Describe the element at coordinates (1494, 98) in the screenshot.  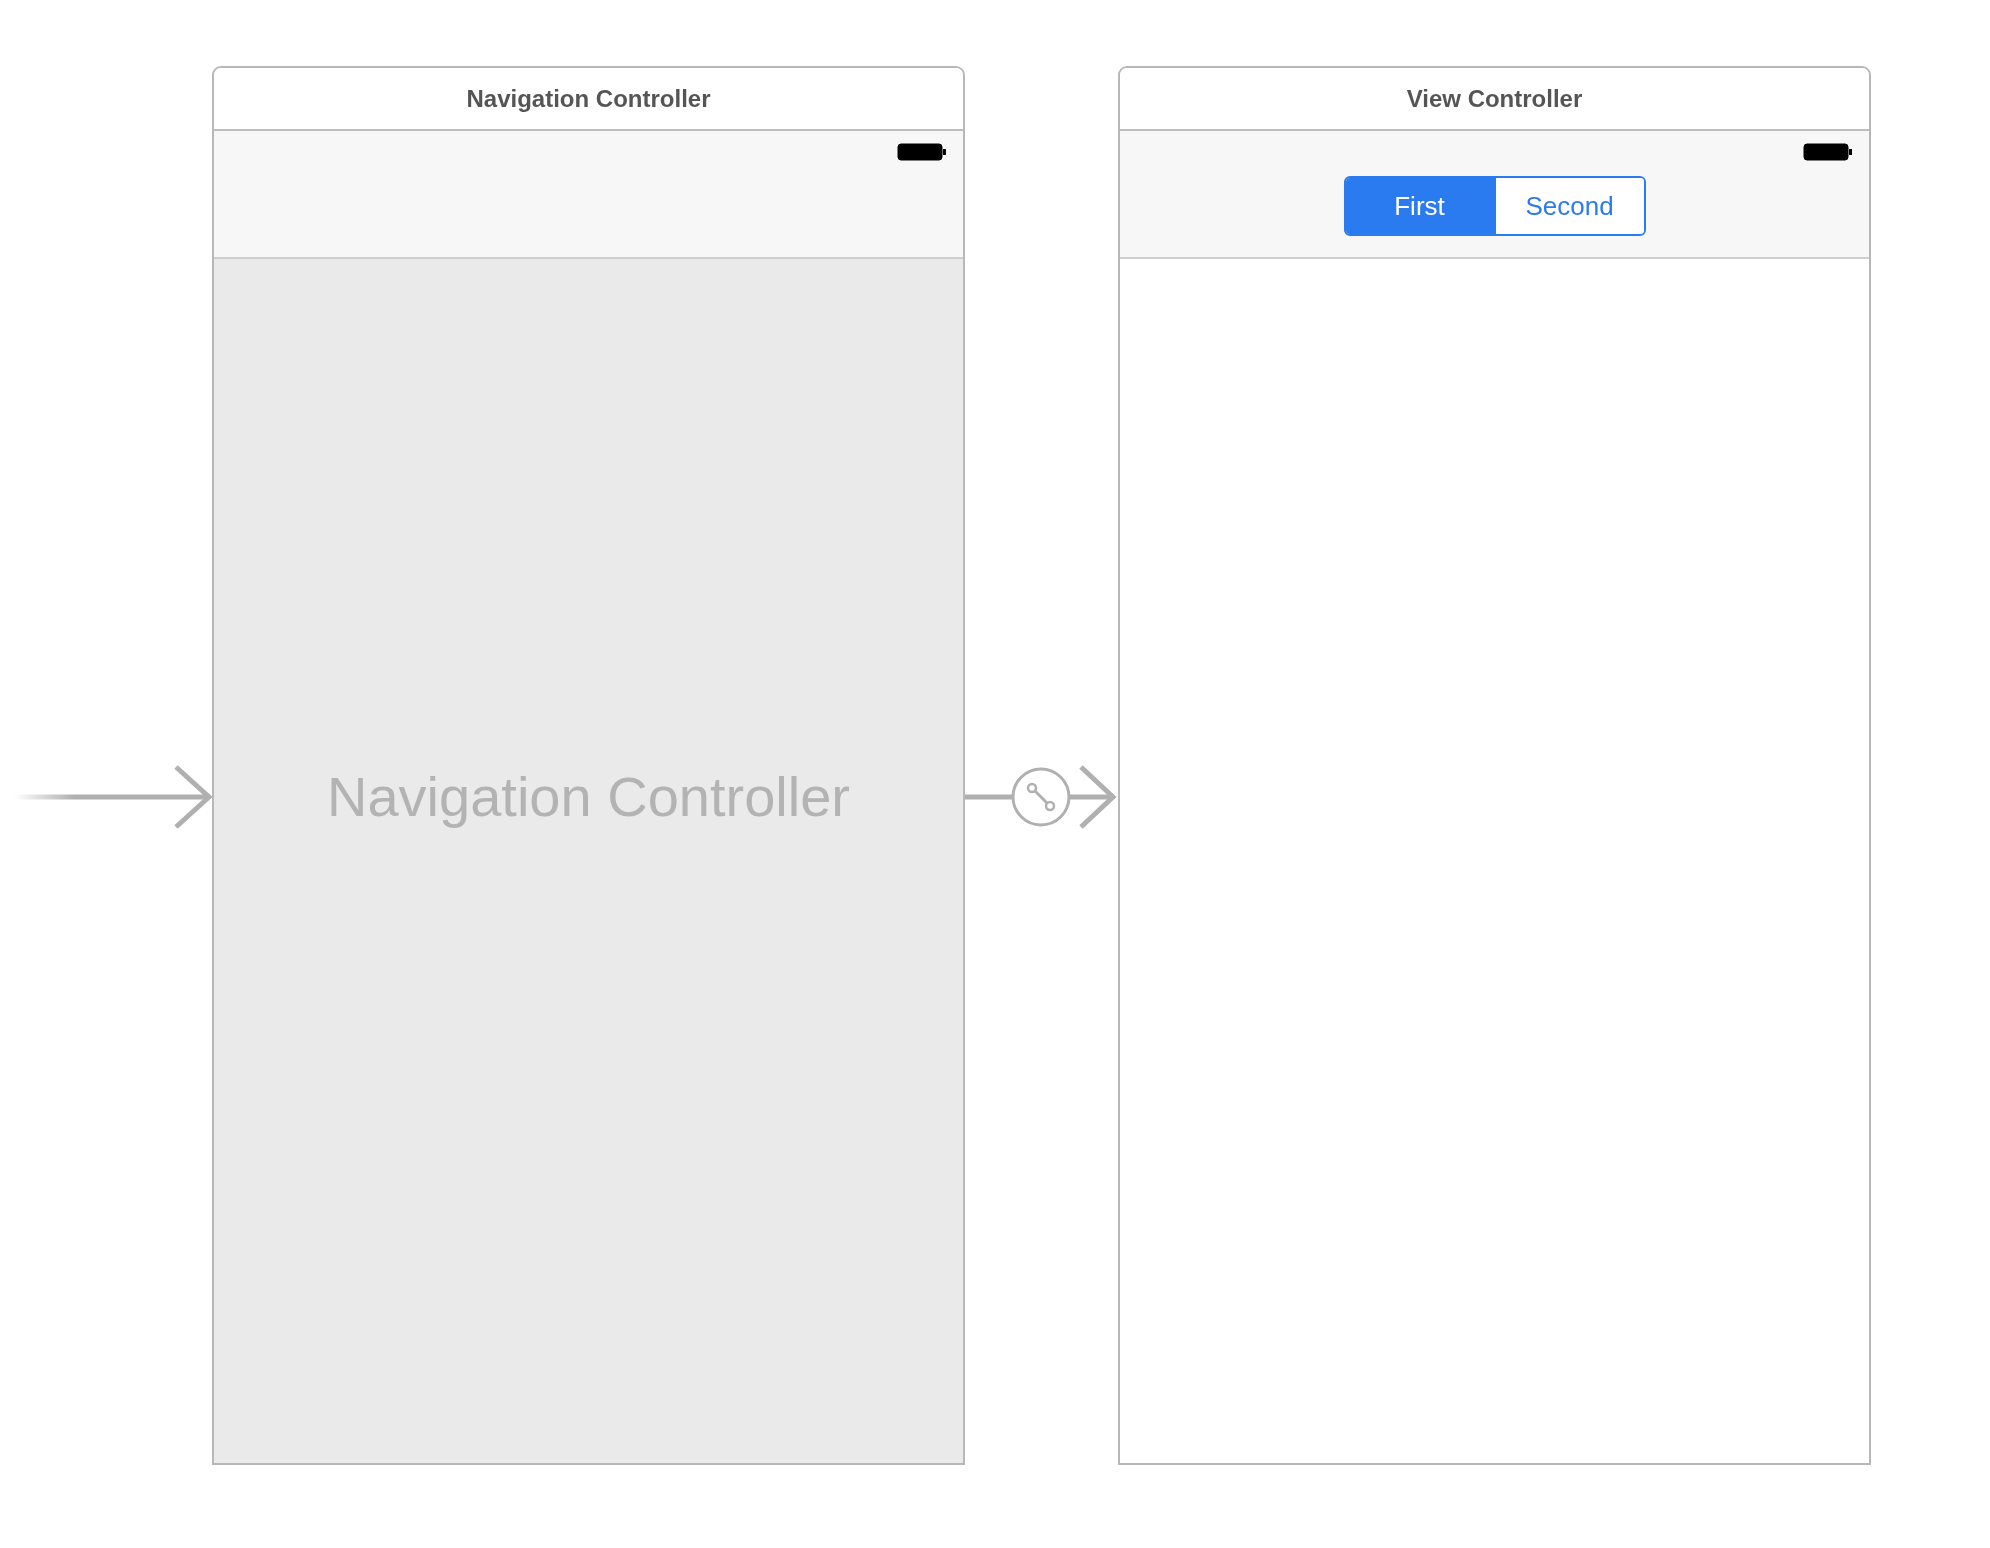
I see `scene-title: View Controller` at that location.